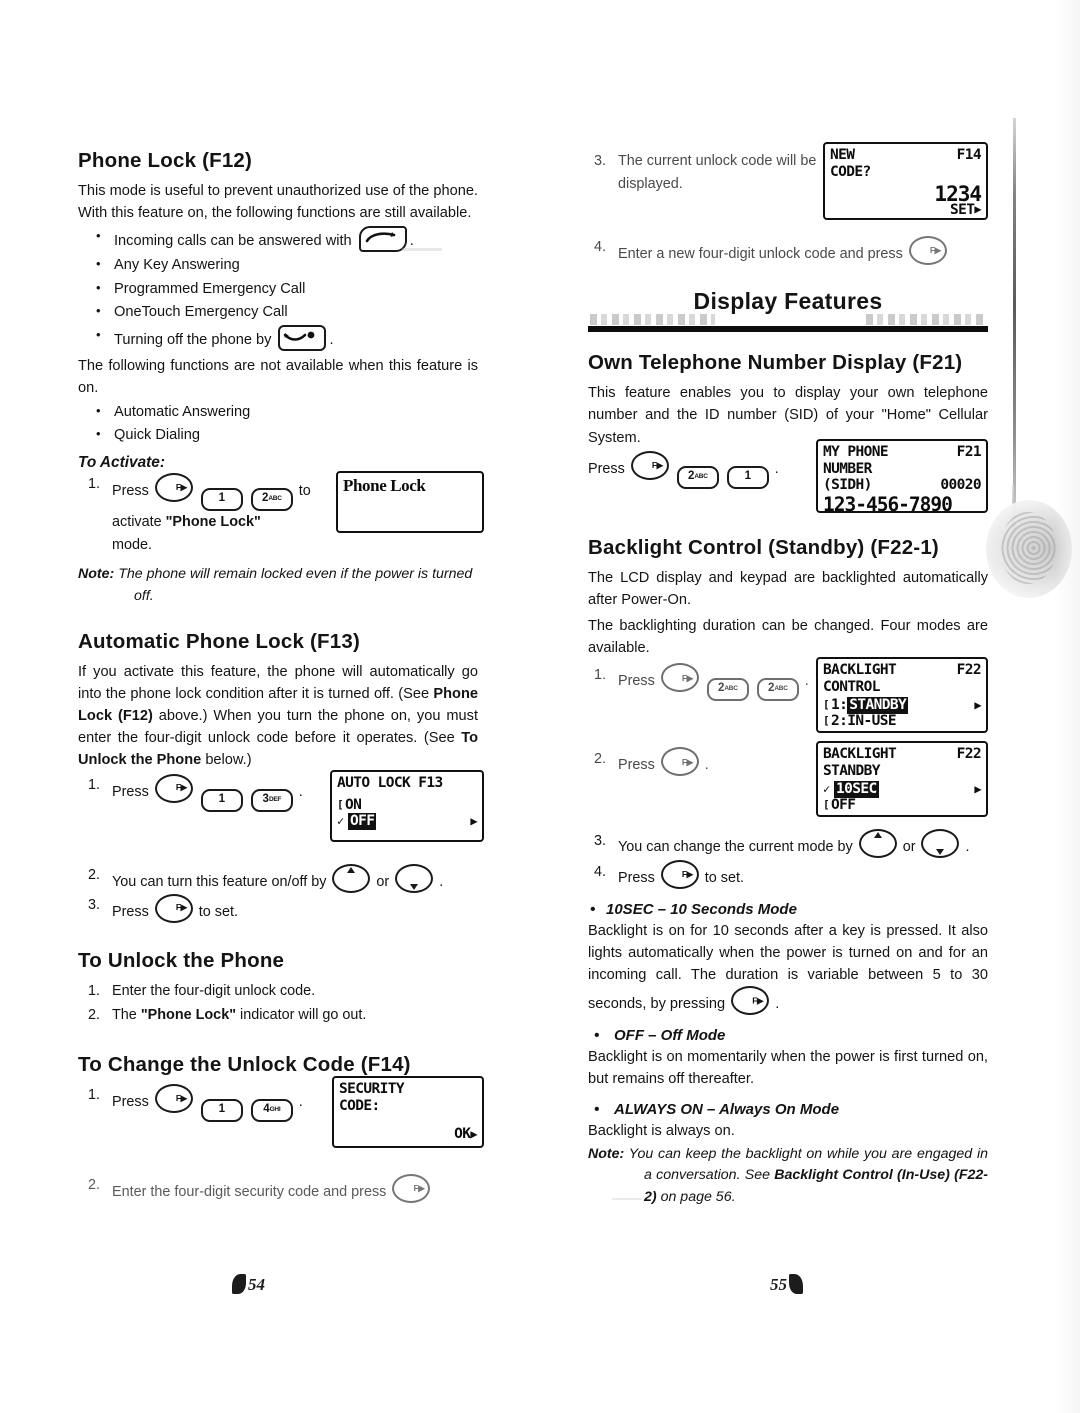 Image resolution: width=1080 pixels, height=1413 pixels. I want to click on lcd-set-arrow-icon: ▶, so click(977, 209).